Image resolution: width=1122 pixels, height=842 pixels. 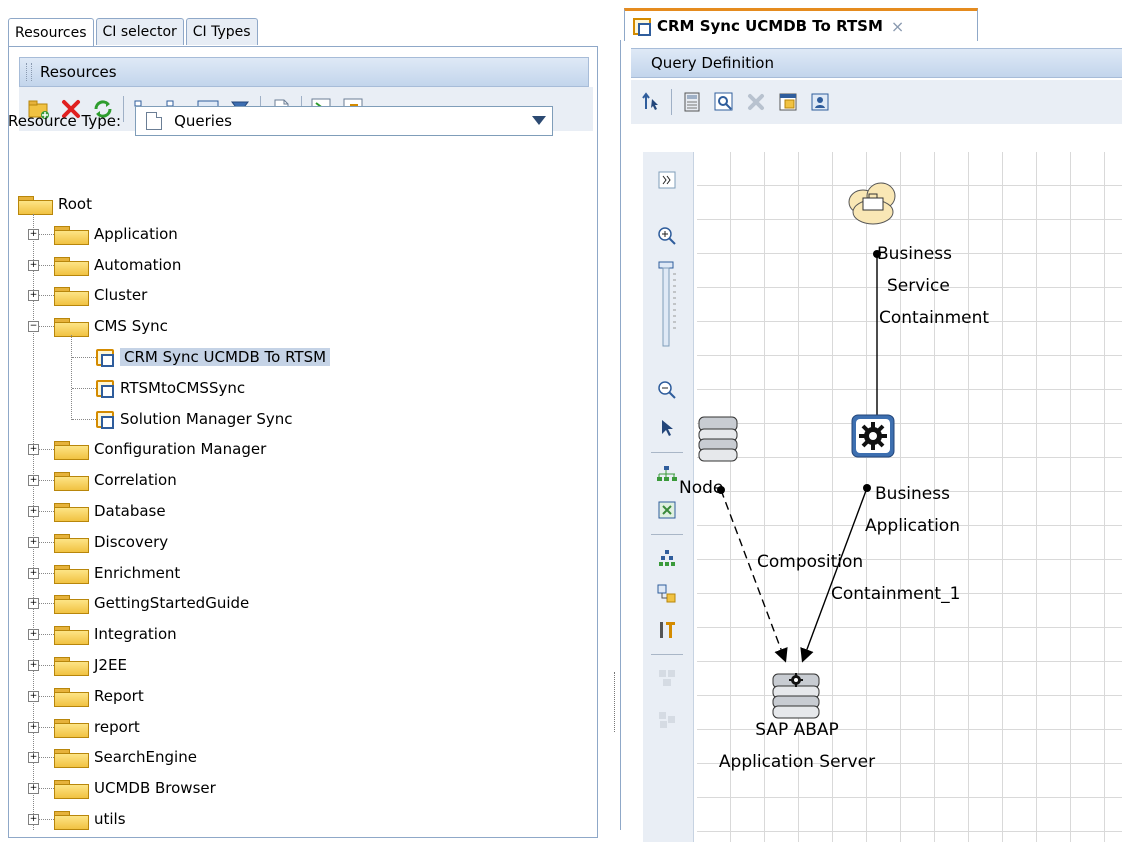 I want to click on resource-type-row: Resource Type: Queries, so click(x=281, y=121).